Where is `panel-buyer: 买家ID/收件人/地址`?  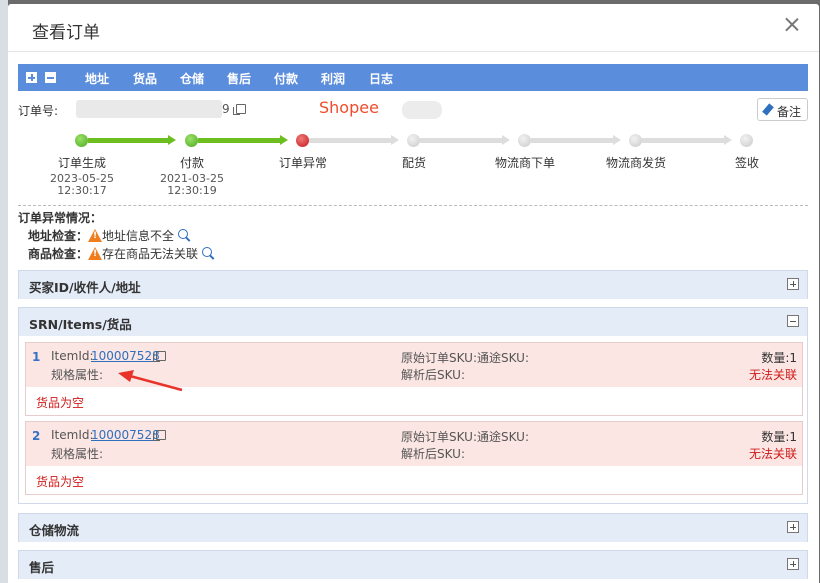
panel-buyer: 买家ID/收件人/地址 is located at coordinates (413, 284).